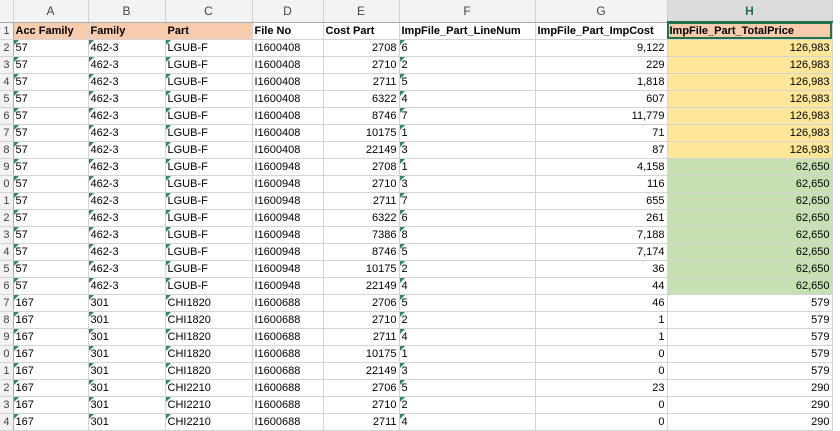  Describe the element at coordinates (601, 303) in the screenshot. I see `data-cell: 46` at that location.